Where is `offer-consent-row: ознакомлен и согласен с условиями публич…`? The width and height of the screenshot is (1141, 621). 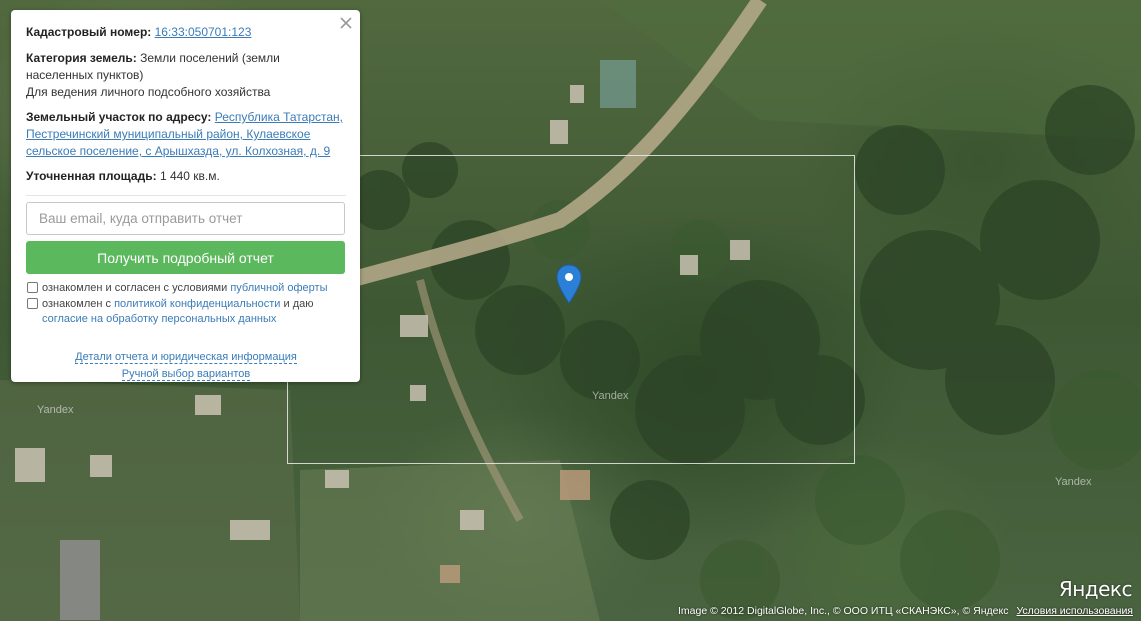 offer-consent-row: ознакомлен и согласен с условиями публич… is located at coordinates (186, 288).